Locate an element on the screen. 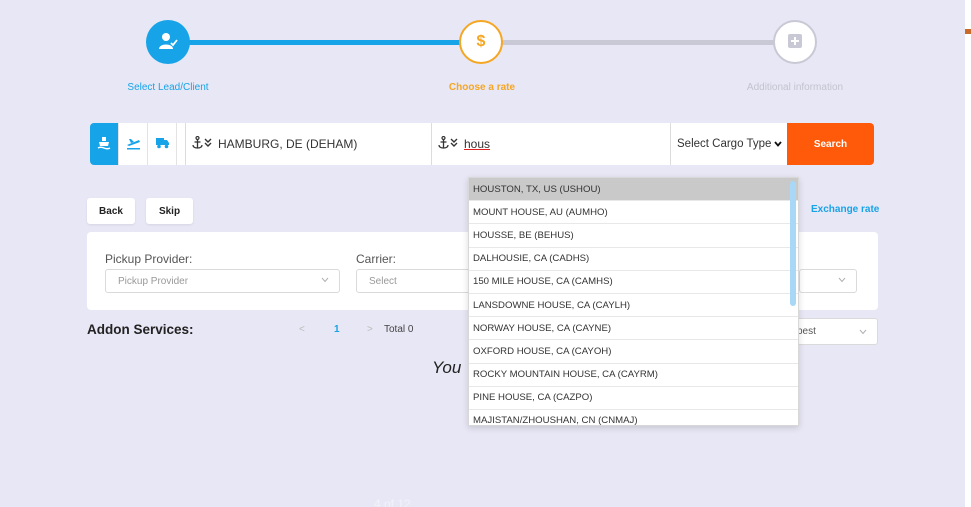 The image size is (971, 507). transport-mode-group is located at coordinates (133, 144).